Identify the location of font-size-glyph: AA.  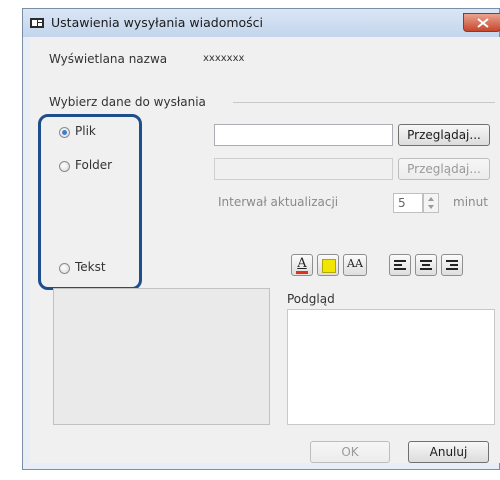
(355, 263).